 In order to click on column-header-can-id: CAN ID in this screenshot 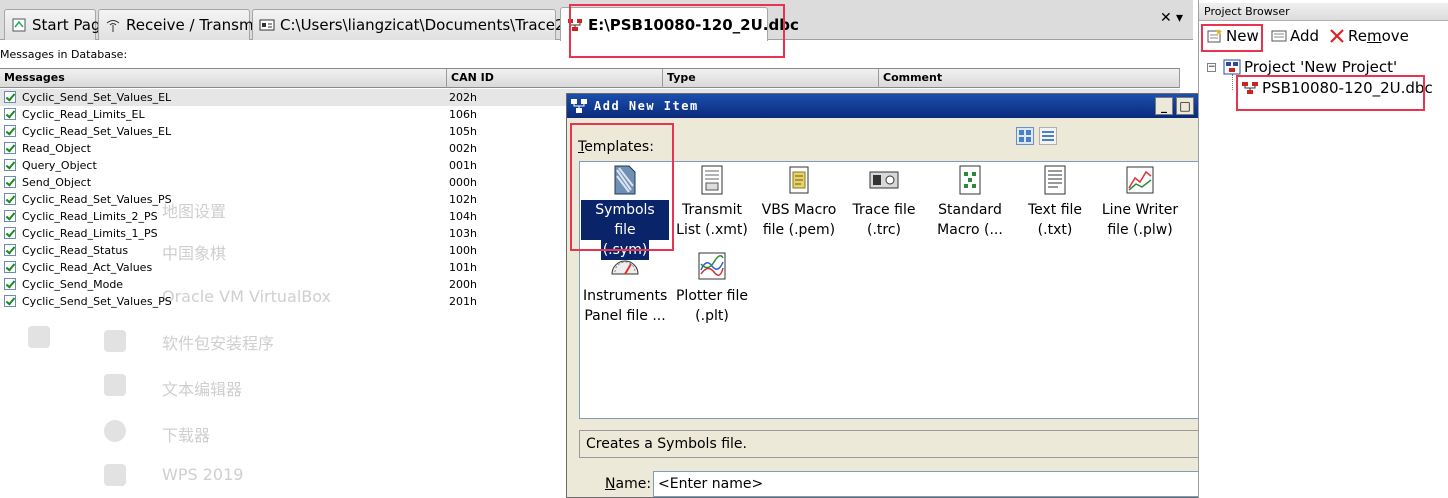, I will do `click(555, 78)`.